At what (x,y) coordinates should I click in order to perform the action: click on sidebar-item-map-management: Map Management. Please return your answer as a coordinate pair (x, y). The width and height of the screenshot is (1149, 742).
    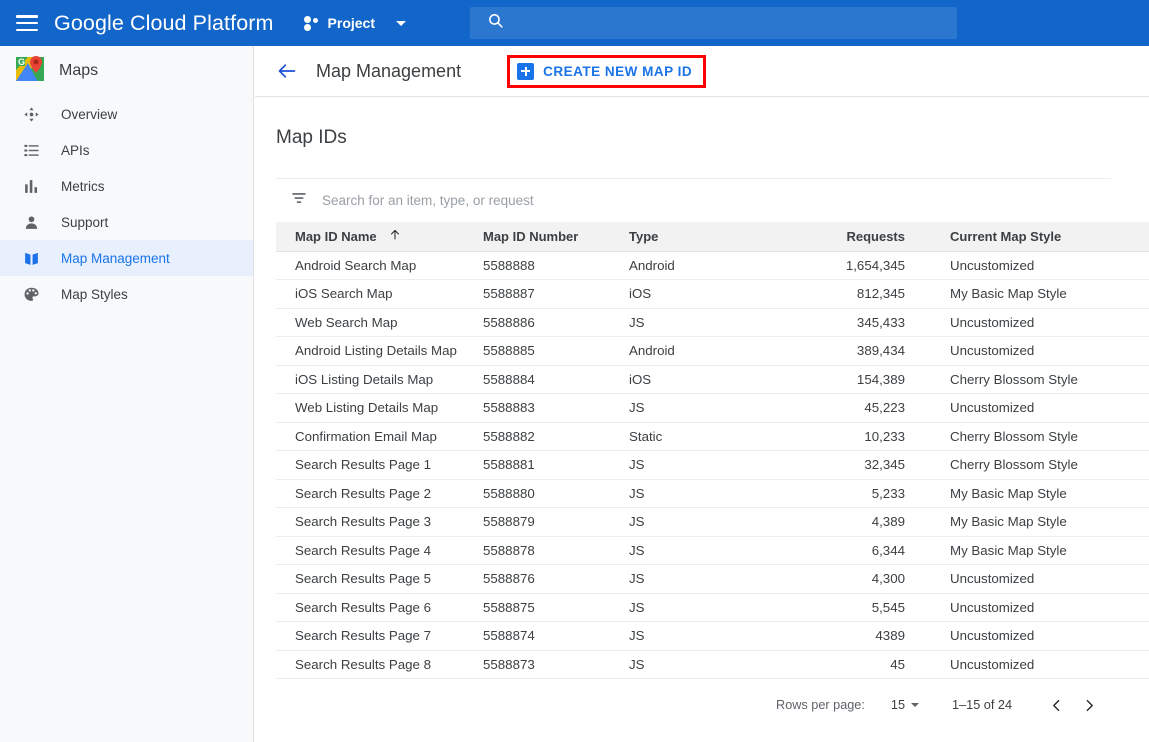
    Looking at the image, I should click on (126, 258).